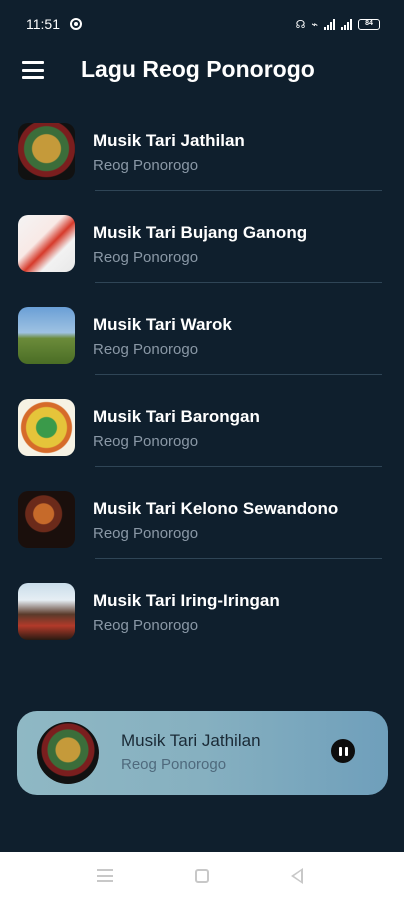 Image resolution: width=404 pixels, height=900 pixels. Describe the element at coordinates (162, 324) in the screenshot. I see `song-title: Musik Tari Warok` at that location.